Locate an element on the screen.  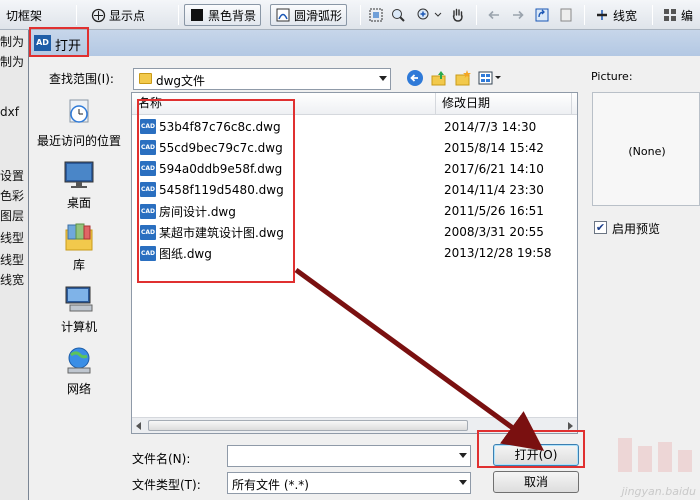
annotation-arrow is located at coordinates (419, 359).